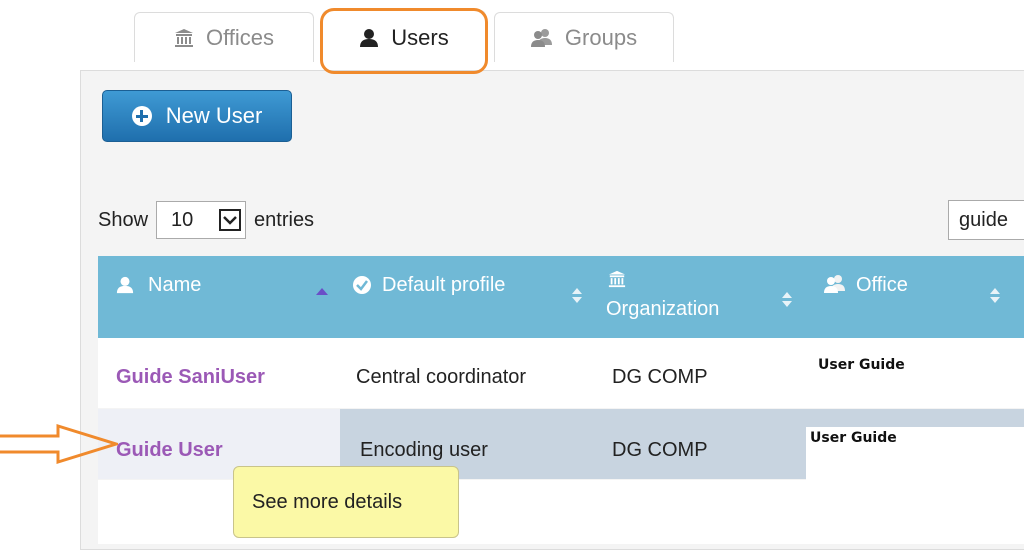  I want to click on new-user-button: New User, so click(197, 116).